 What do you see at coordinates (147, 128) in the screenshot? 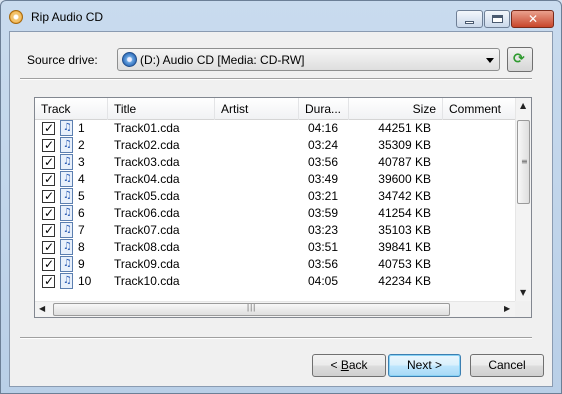
I see `track-title: Track01.cda` at bounding box center [147, 128].